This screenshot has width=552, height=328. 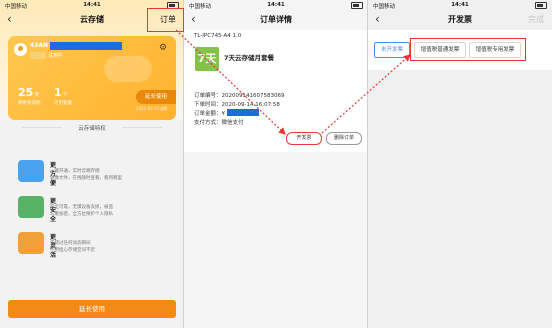 I want to click on cloud-icon, so click(x=128, y=69).